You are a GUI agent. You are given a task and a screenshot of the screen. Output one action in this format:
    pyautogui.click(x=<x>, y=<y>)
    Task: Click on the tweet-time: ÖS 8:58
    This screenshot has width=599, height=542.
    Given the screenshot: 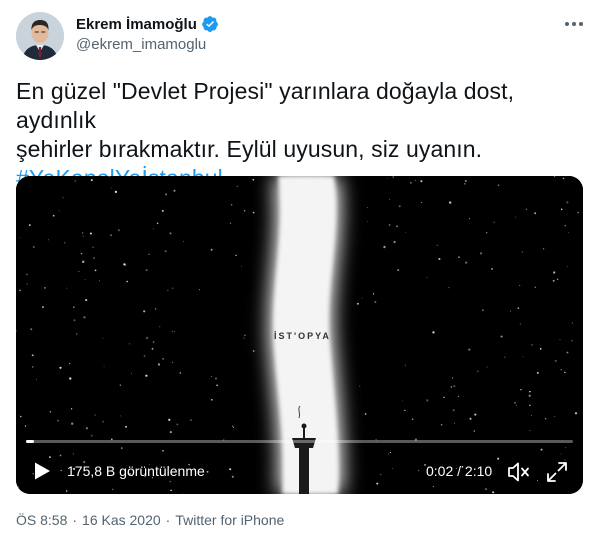 What is the action you would take?
    pyautogui.click(x=41, y=520)
    